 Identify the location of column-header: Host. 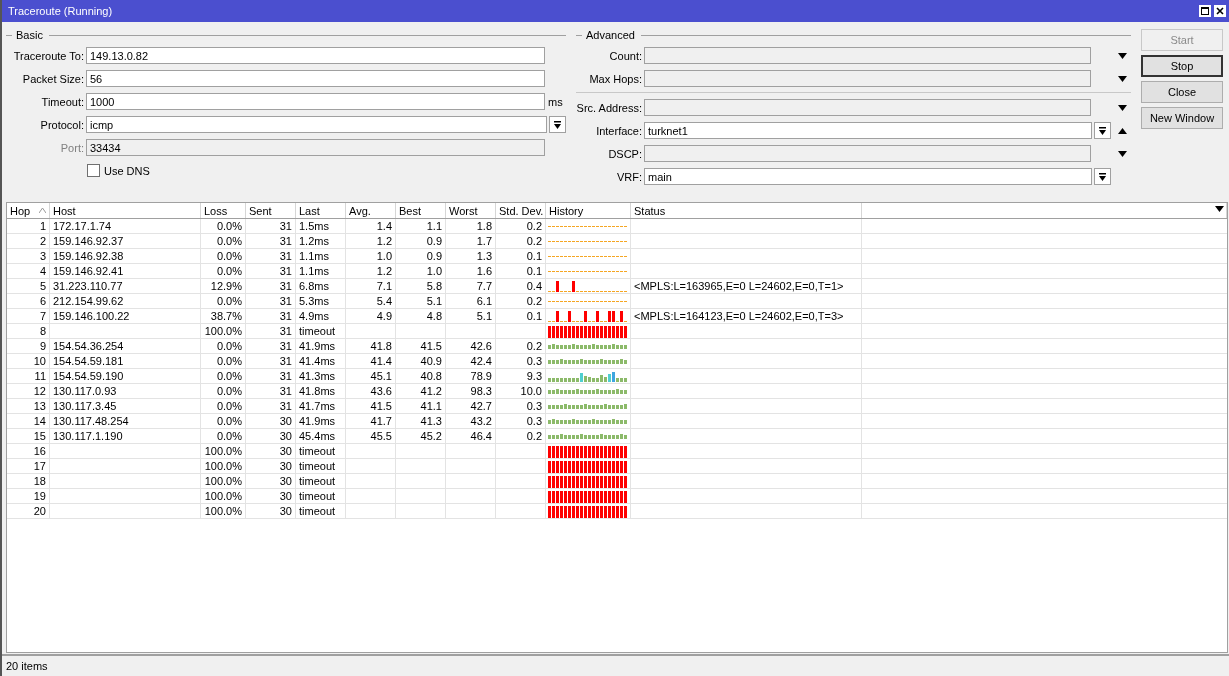
(125, 210).